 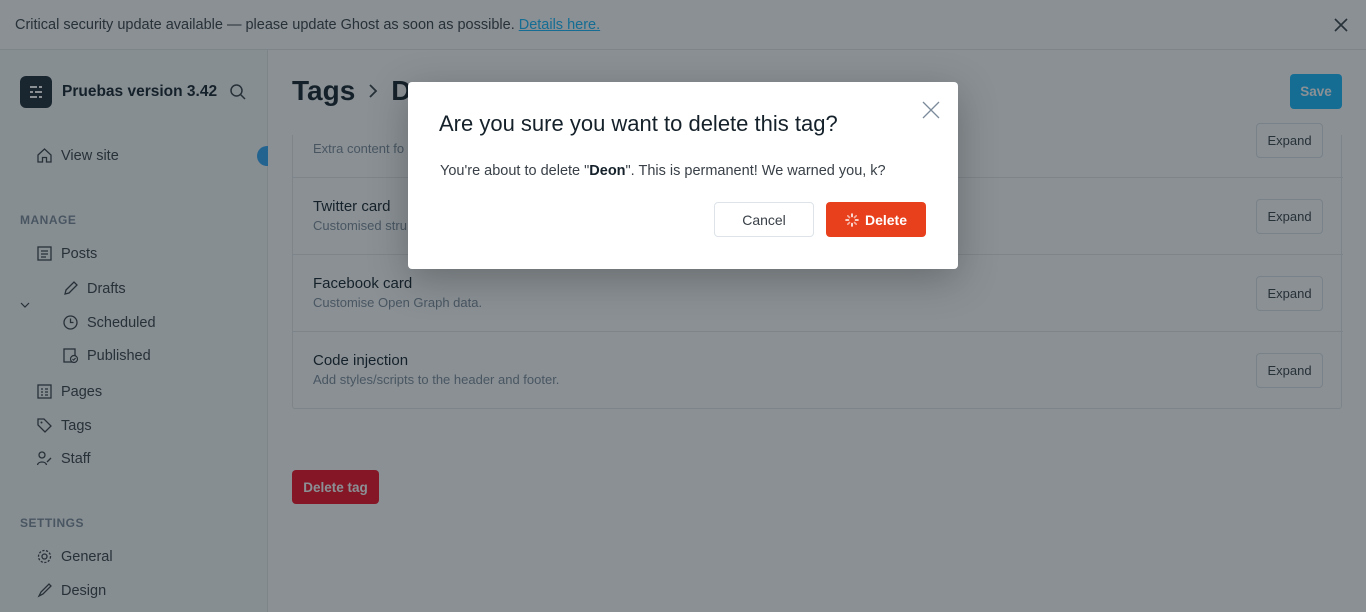 I want to click on confirm-delete-button: Delete, so click(x=876, y=219).